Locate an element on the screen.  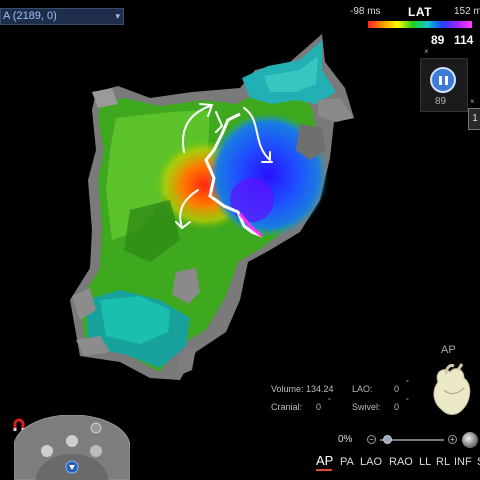
heart-orientation-icon is located at coordinates (453, 390).